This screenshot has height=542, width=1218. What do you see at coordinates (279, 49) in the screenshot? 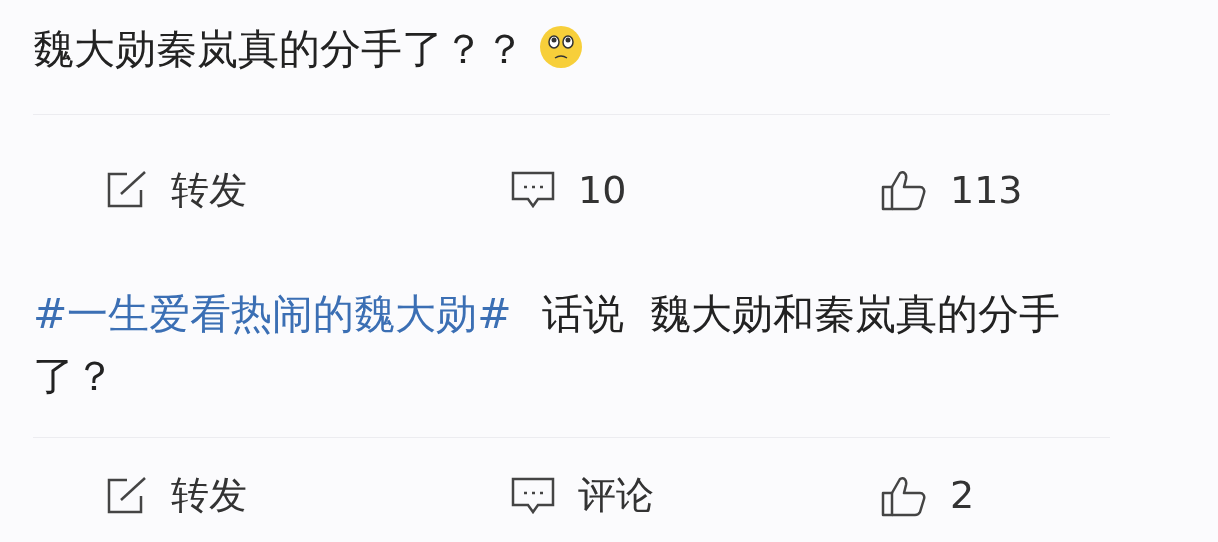
I see `post-text: 魏大勋秦岚真的分手了？？` at bounding box center [279, 49].